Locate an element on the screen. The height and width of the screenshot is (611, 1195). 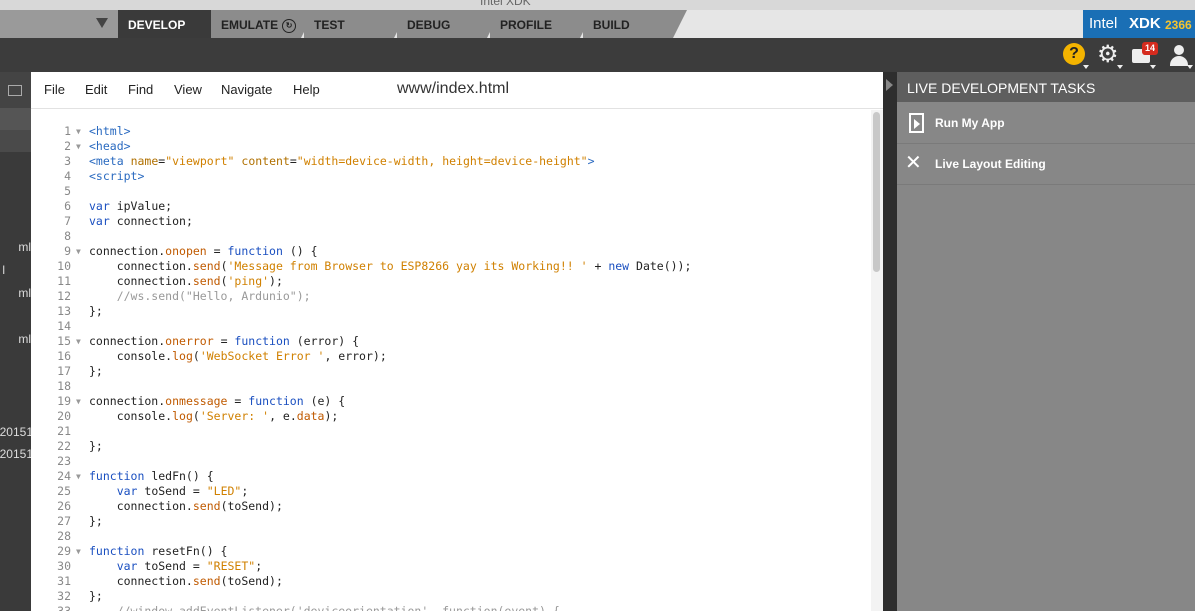
line-number: 14 is located at coordinates (64, 326).